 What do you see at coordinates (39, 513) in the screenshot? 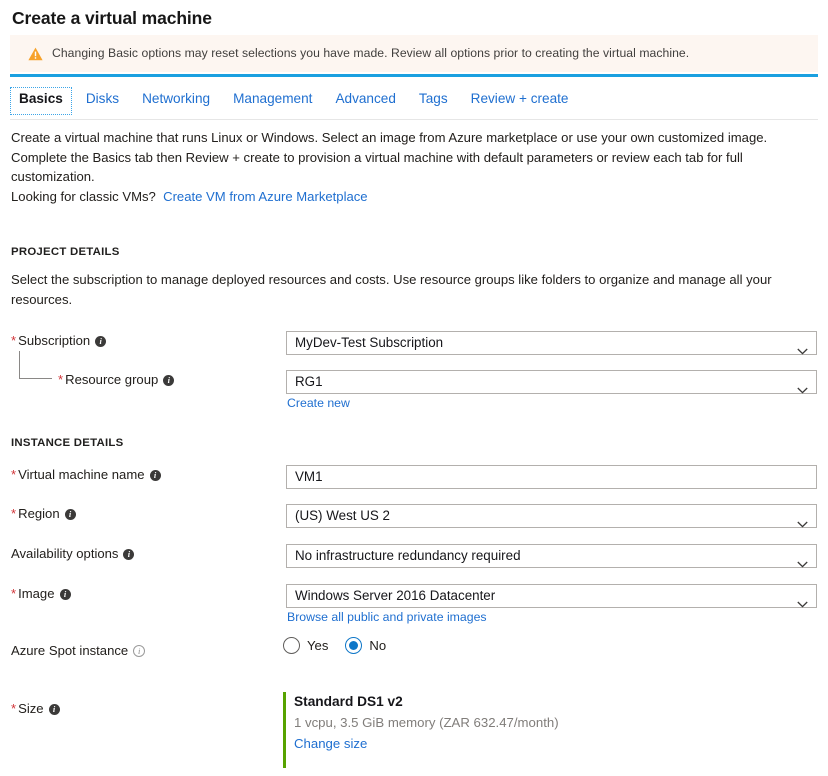
I see `region-label-text: Region` at bounding box center [39, 513].